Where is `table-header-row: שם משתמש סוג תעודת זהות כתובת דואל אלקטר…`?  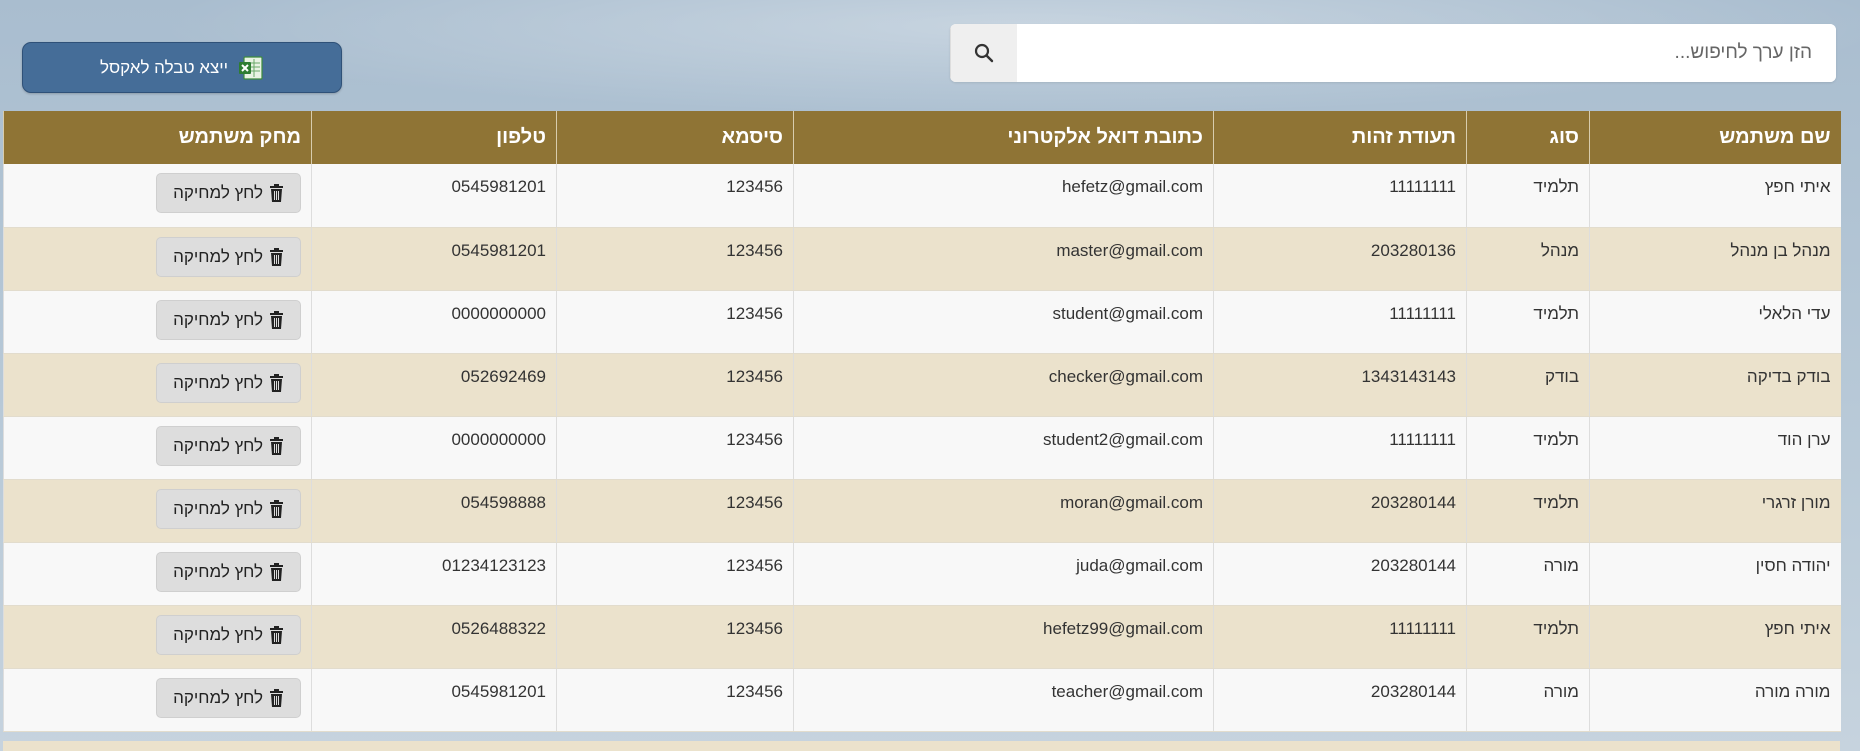
table-header-row: שם משתמש סוג תעודת זהות כתובת דואל אלקטר… is located at coordinates (922, 137).